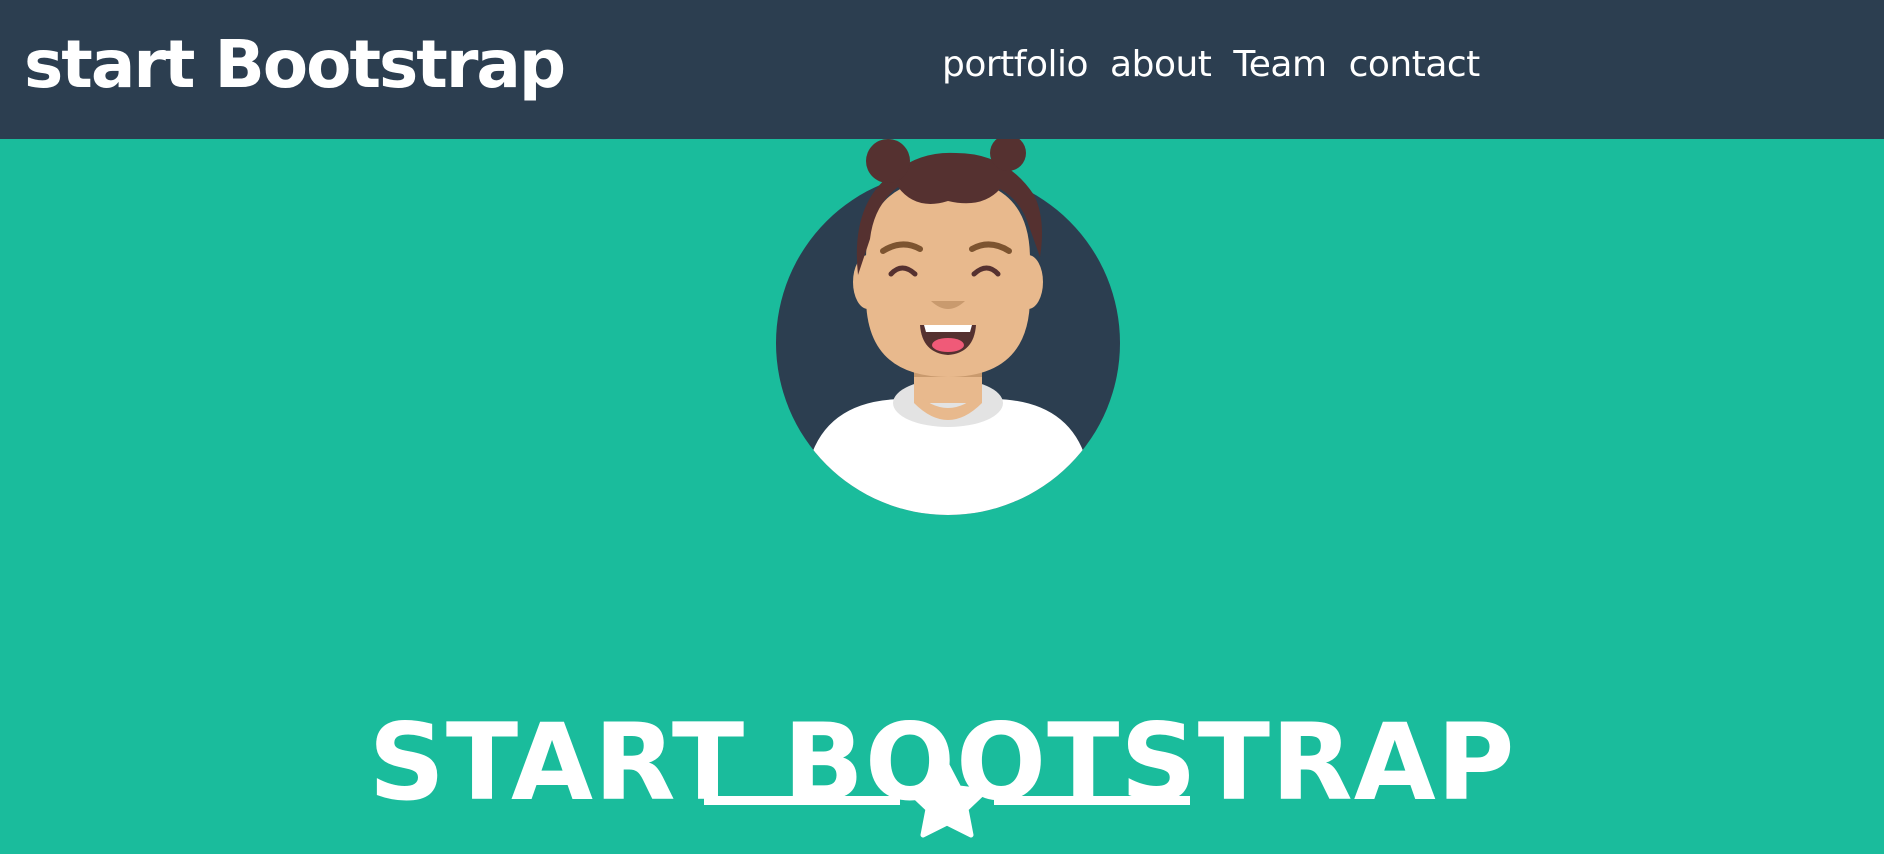  I want to click on star-icon, so click(947, 800).